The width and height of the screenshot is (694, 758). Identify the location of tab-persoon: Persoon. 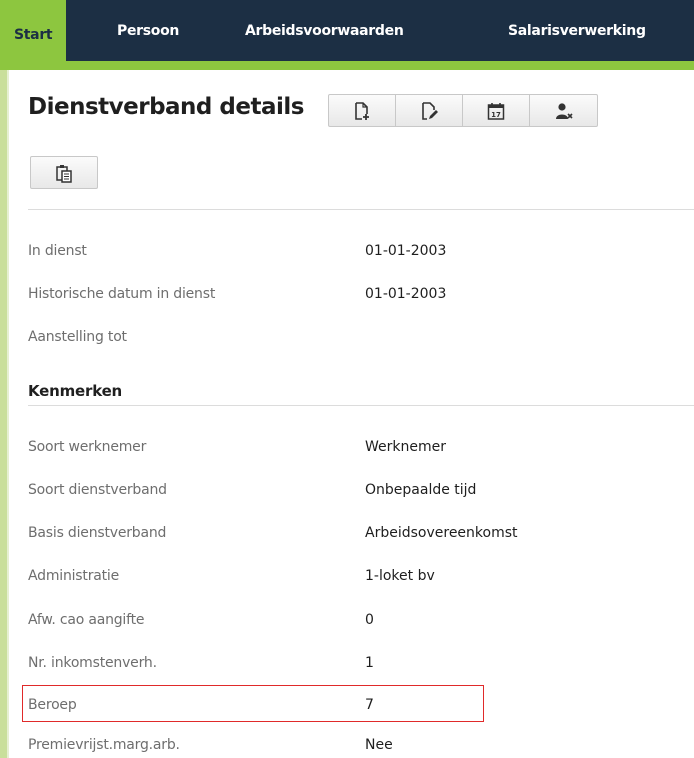
(148, 30).